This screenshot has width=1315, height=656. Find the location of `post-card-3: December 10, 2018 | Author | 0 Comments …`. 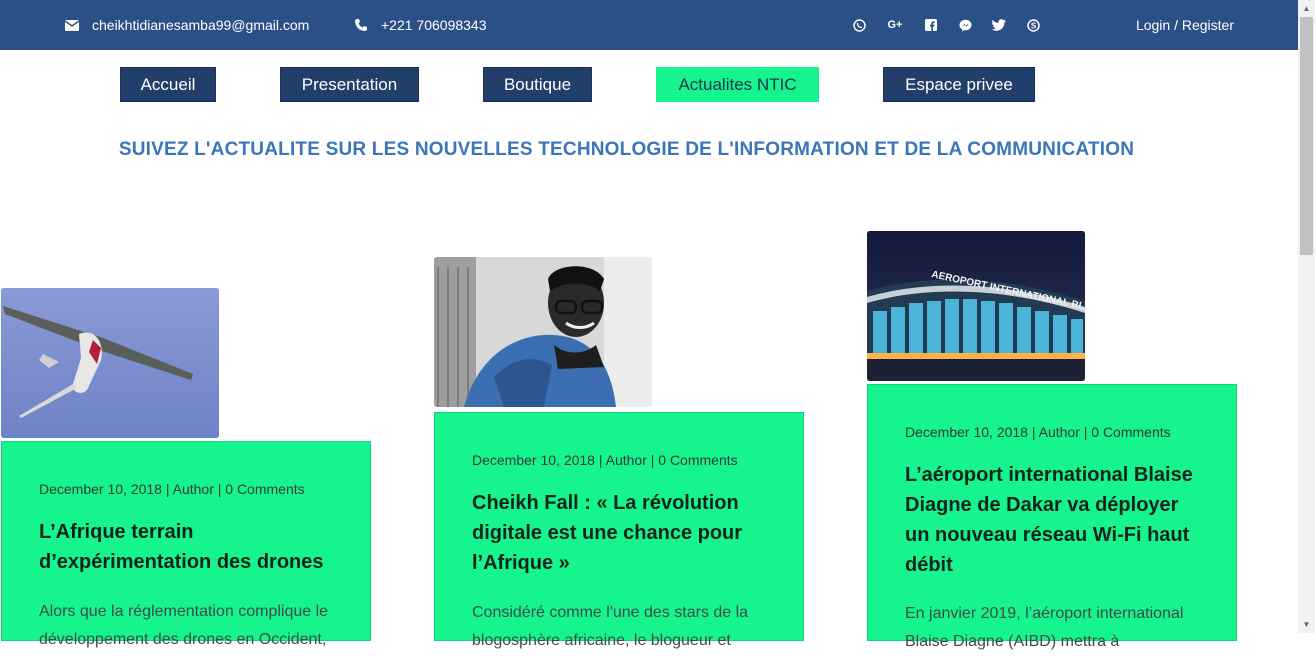

post-card-3: December 10, 2018 | Author | 0 Comments … is located at coordinates (1052, 517).